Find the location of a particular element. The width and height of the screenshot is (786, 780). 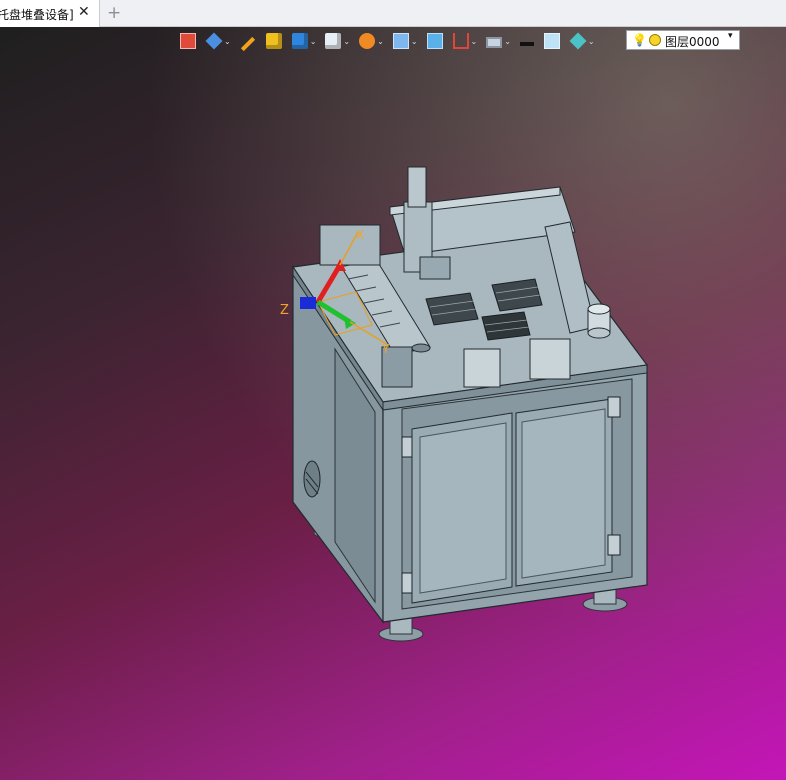

gripper-block is located at coordinates (435, 268).